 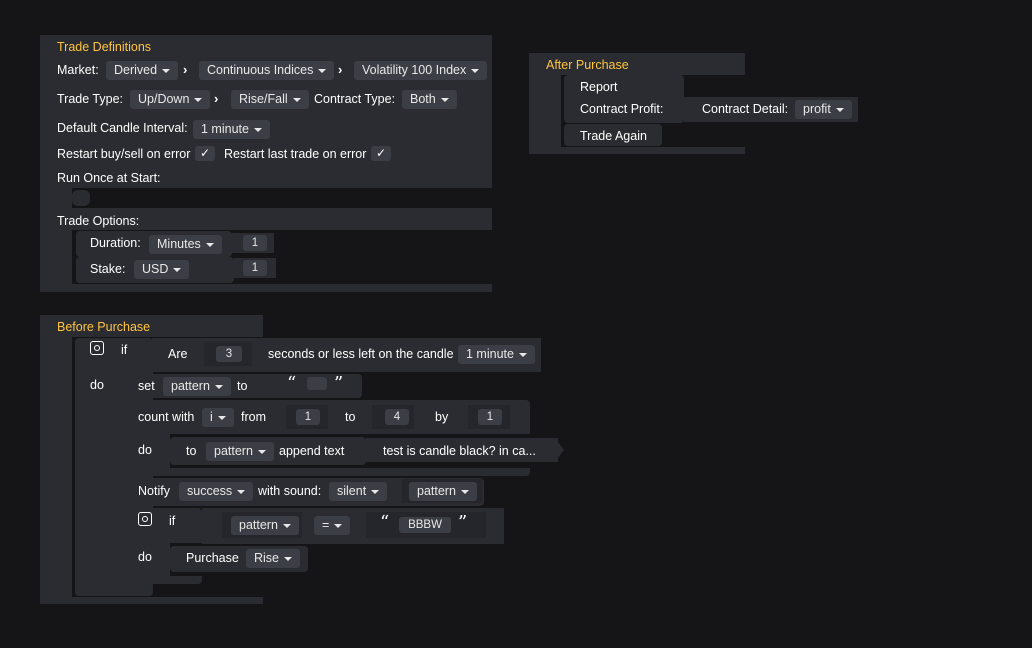 I want to click on close-quote-2: ”, so click(x=463, y=522).